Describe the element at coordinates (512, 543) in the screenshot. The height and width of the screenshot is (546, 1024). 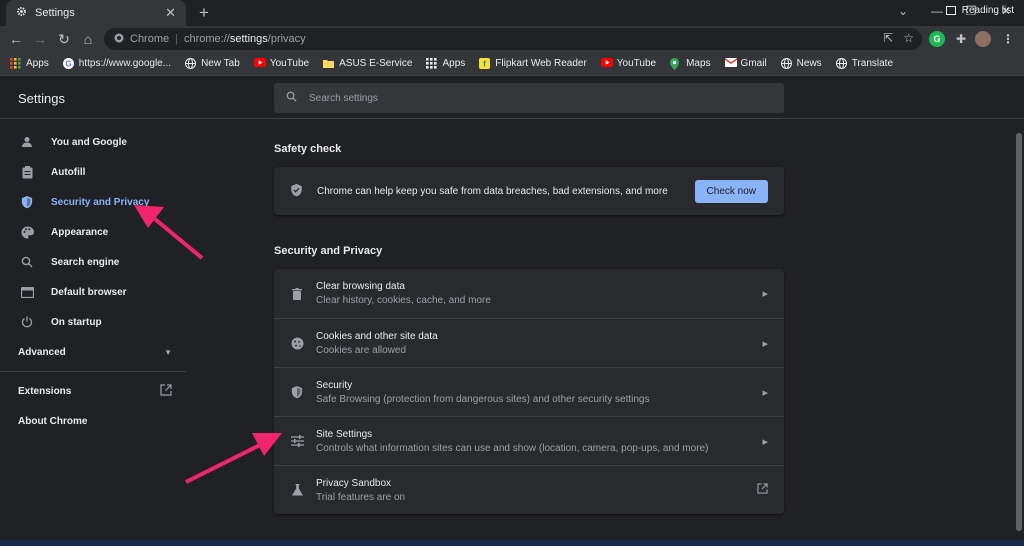
I see `taskbar-edge` at that location.